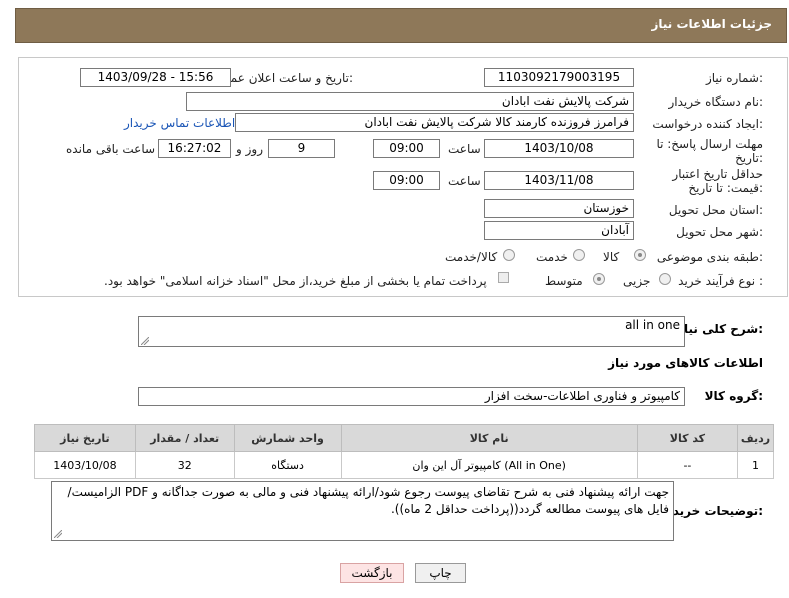 This screenshot has width=789, height=598. I want to click on process-option-minor: جزیی, so click(637, 281).